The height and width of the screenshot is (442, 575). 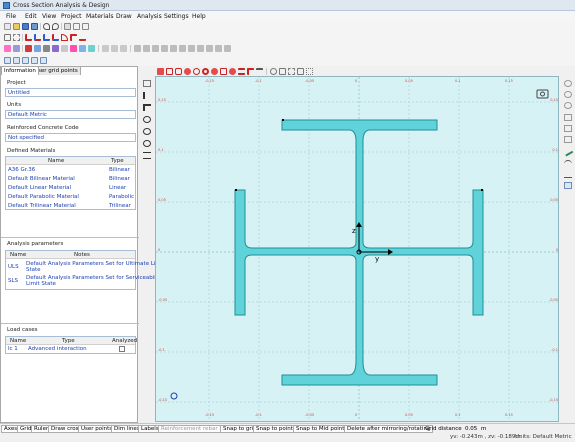 I want to click on move-tool-icon, so click(x=16, y=48).